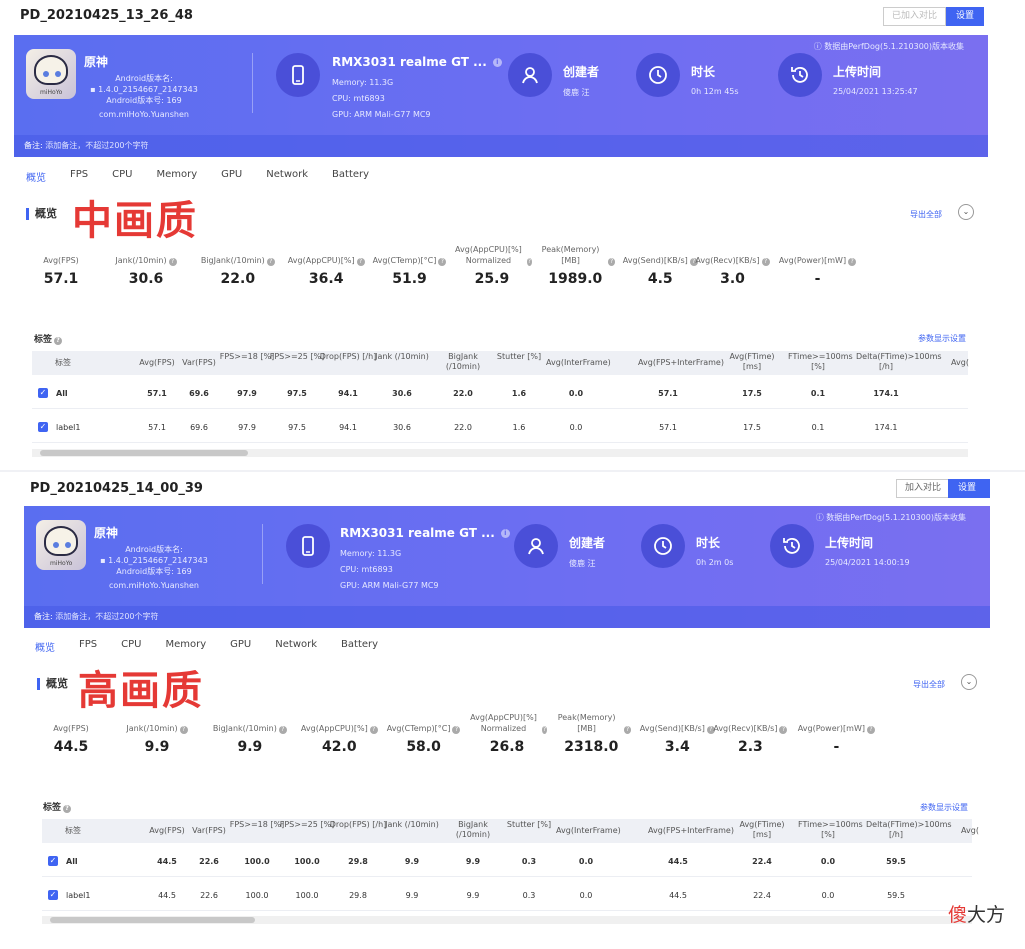 Image resolution: width=1025 pixels, height=949 pixels. Describe the element at coordinates (72, 861) in the screenshot. I see `row-label: All` at that location.